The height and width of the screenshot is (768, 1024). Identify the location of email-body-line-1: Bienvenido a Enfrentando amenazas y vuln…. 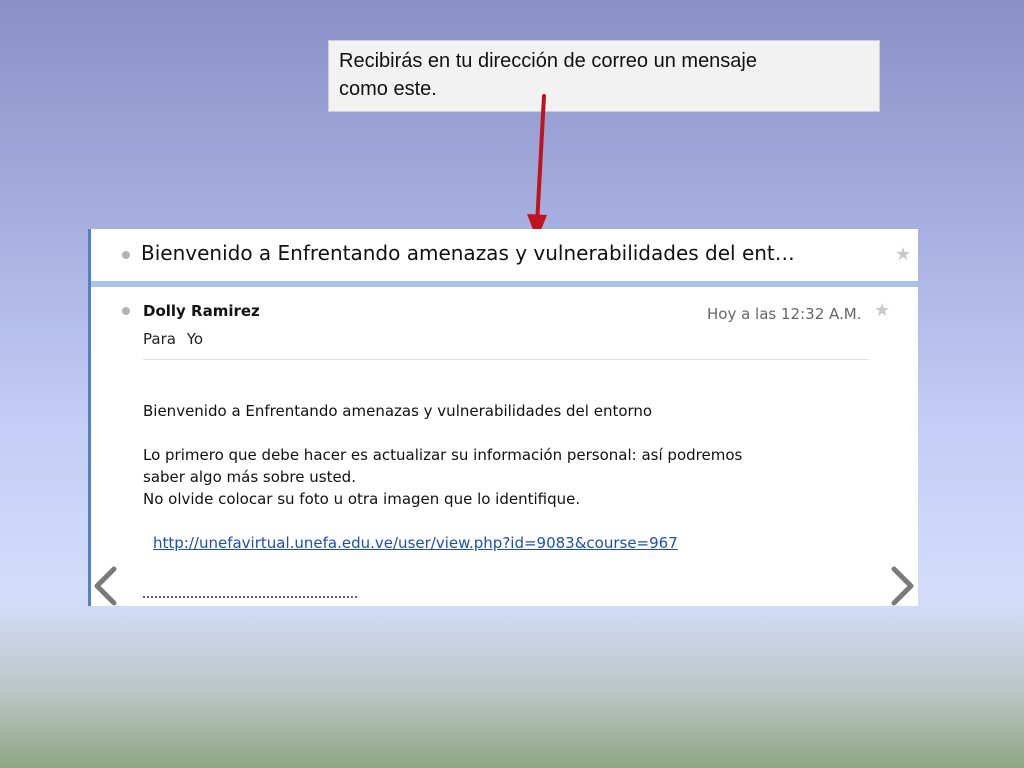
(398, 411).